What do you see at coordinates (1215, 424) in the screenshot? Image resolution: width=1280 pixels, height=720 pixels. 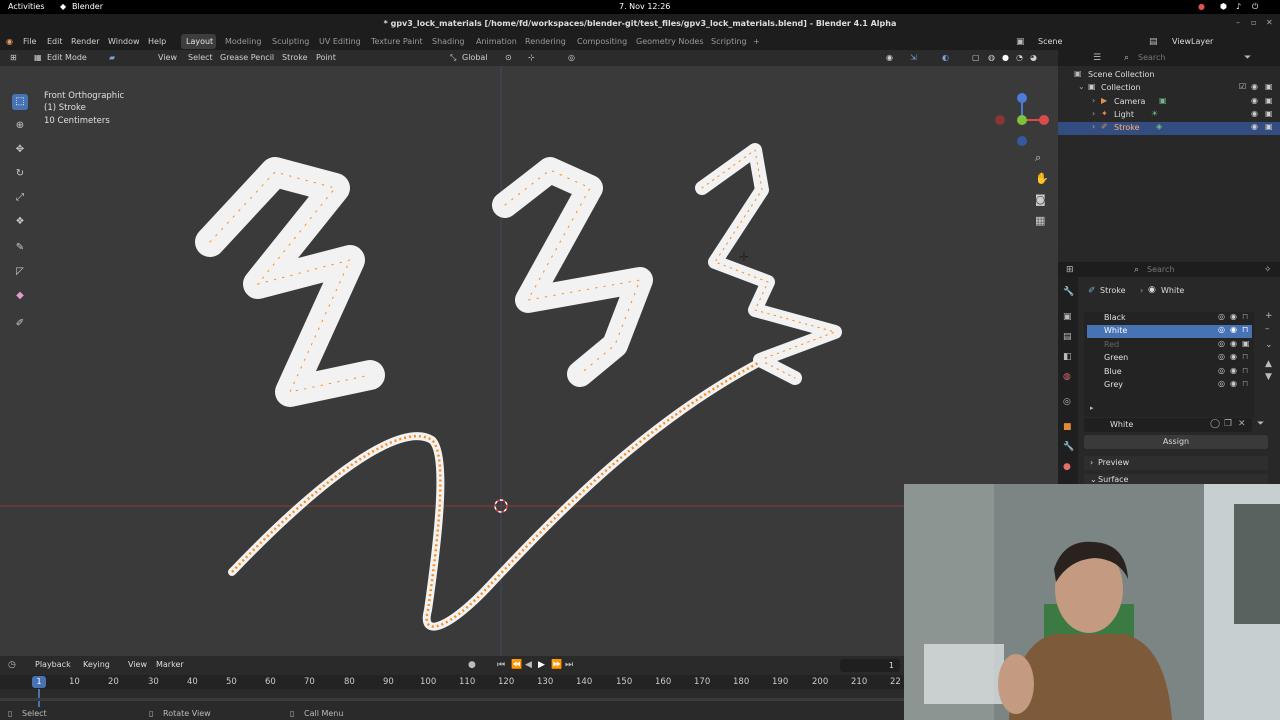 I see `fake-user-icon: ◯` at bounding box center [1215, 424].